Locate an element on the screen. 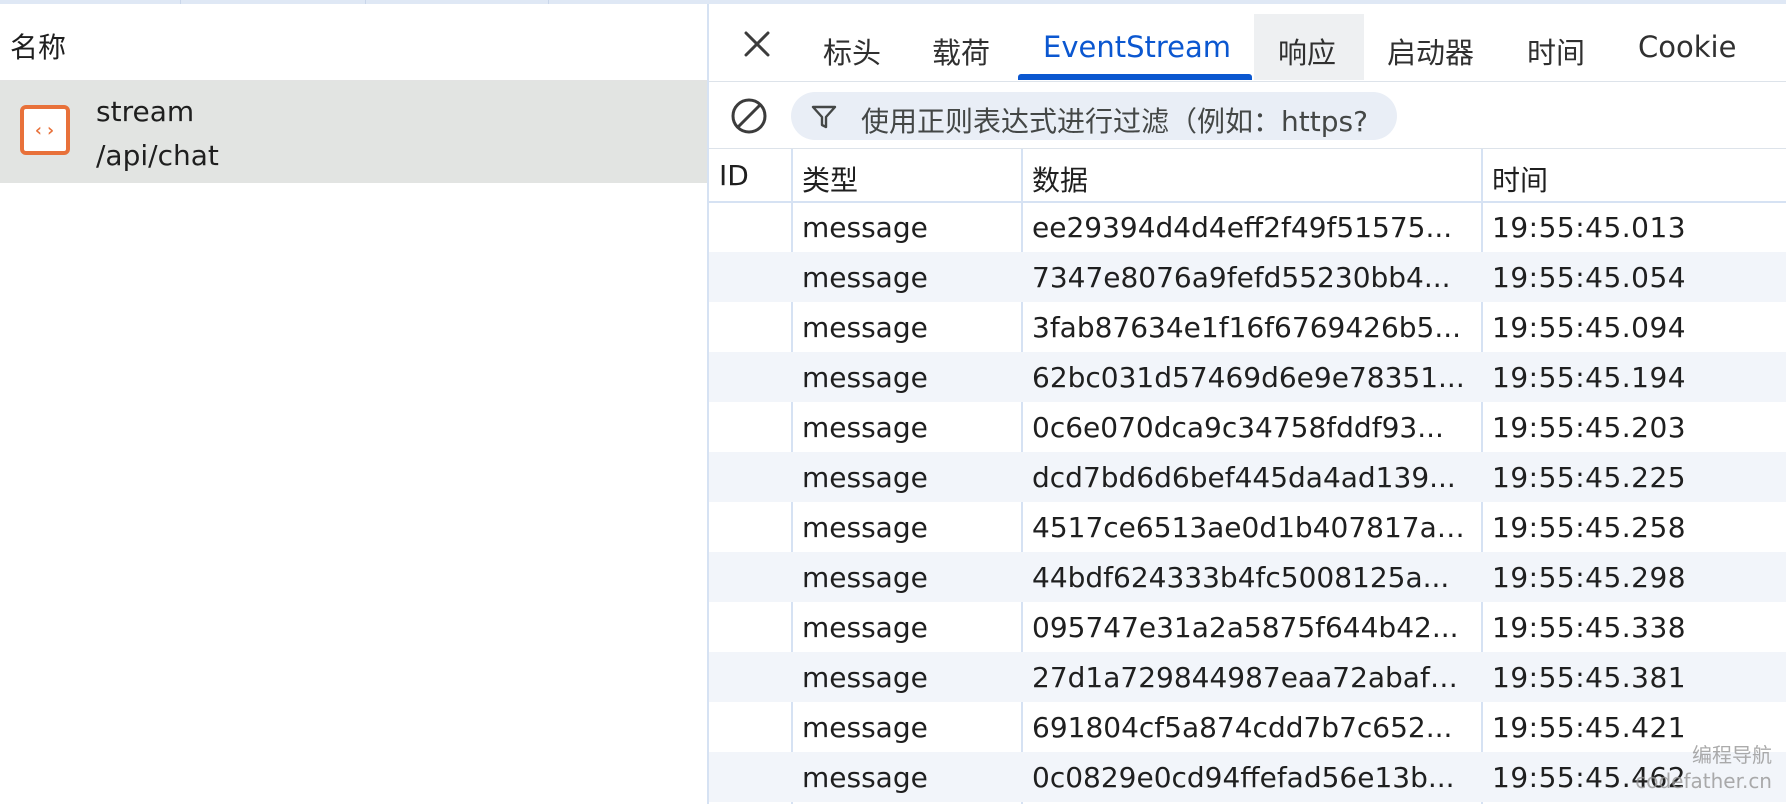  request-name: stream is located at coordinates (145, 111).